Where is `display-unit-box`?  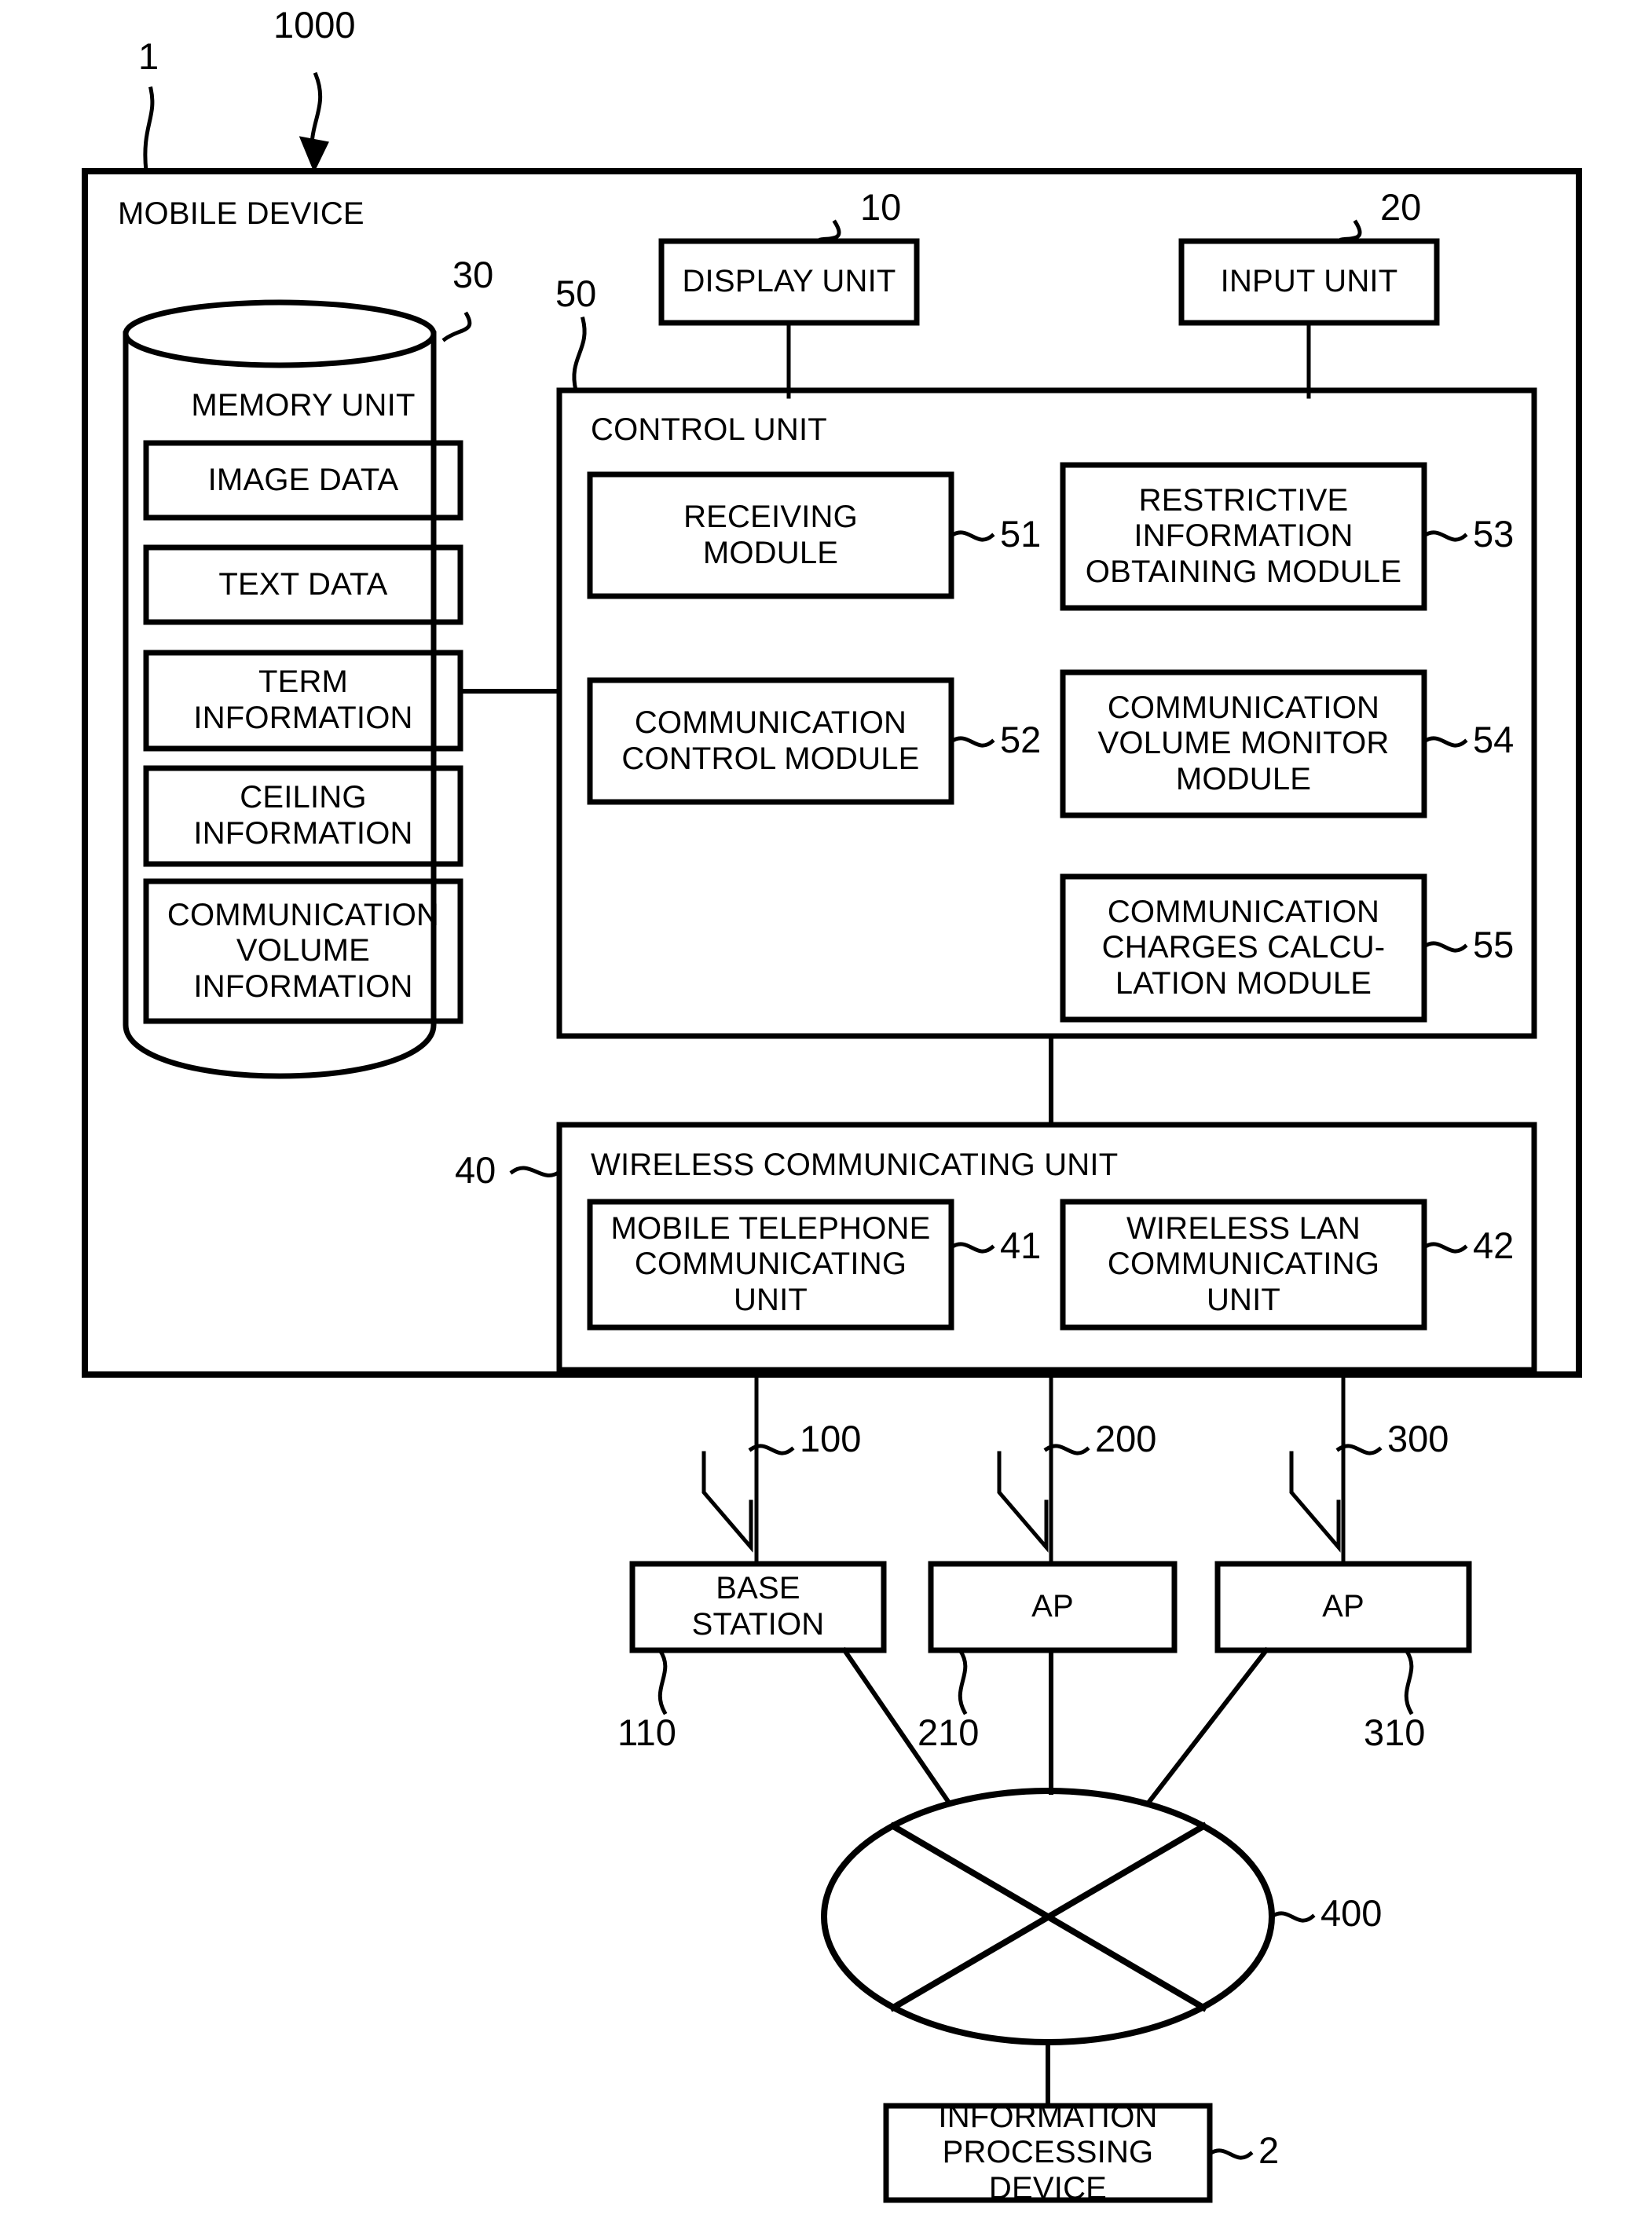 display-unit-box is located at coordinates (789, 282).